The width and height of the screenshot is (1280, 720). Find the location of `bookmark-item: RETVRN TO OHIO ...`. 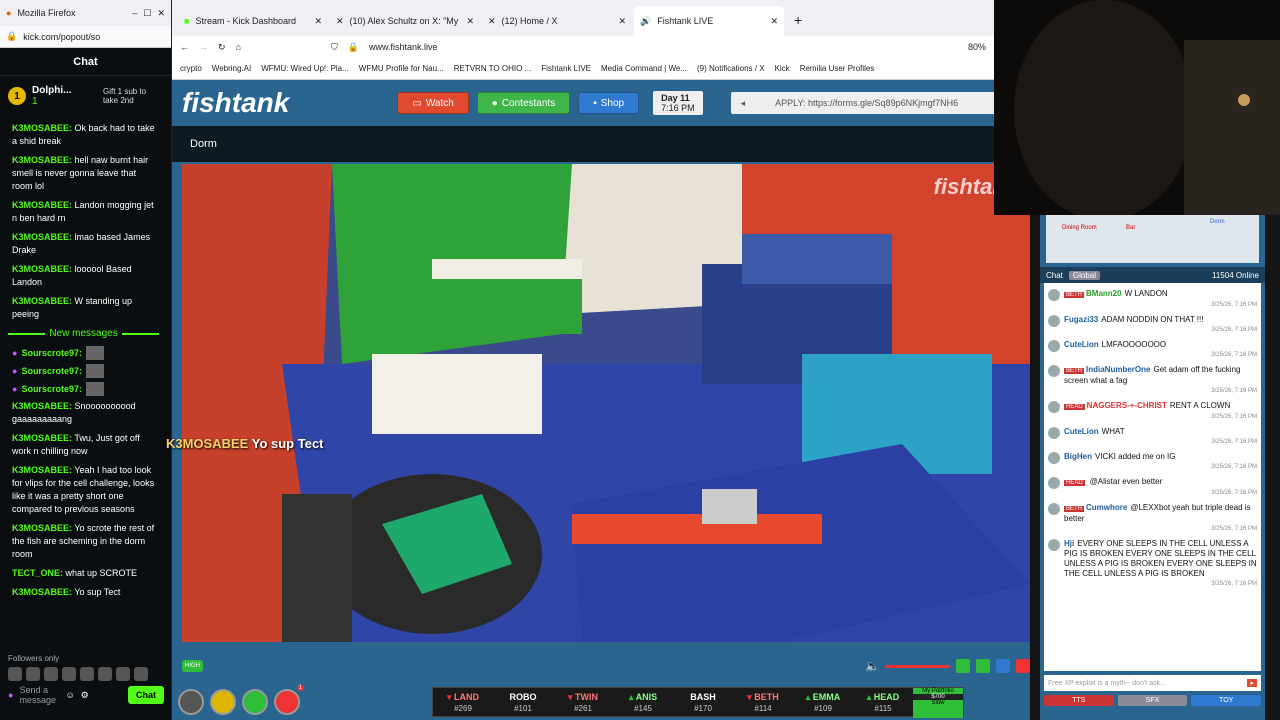

bookmark-item: RETVRN TO OHIO ... is located at coordinates (493, 68).